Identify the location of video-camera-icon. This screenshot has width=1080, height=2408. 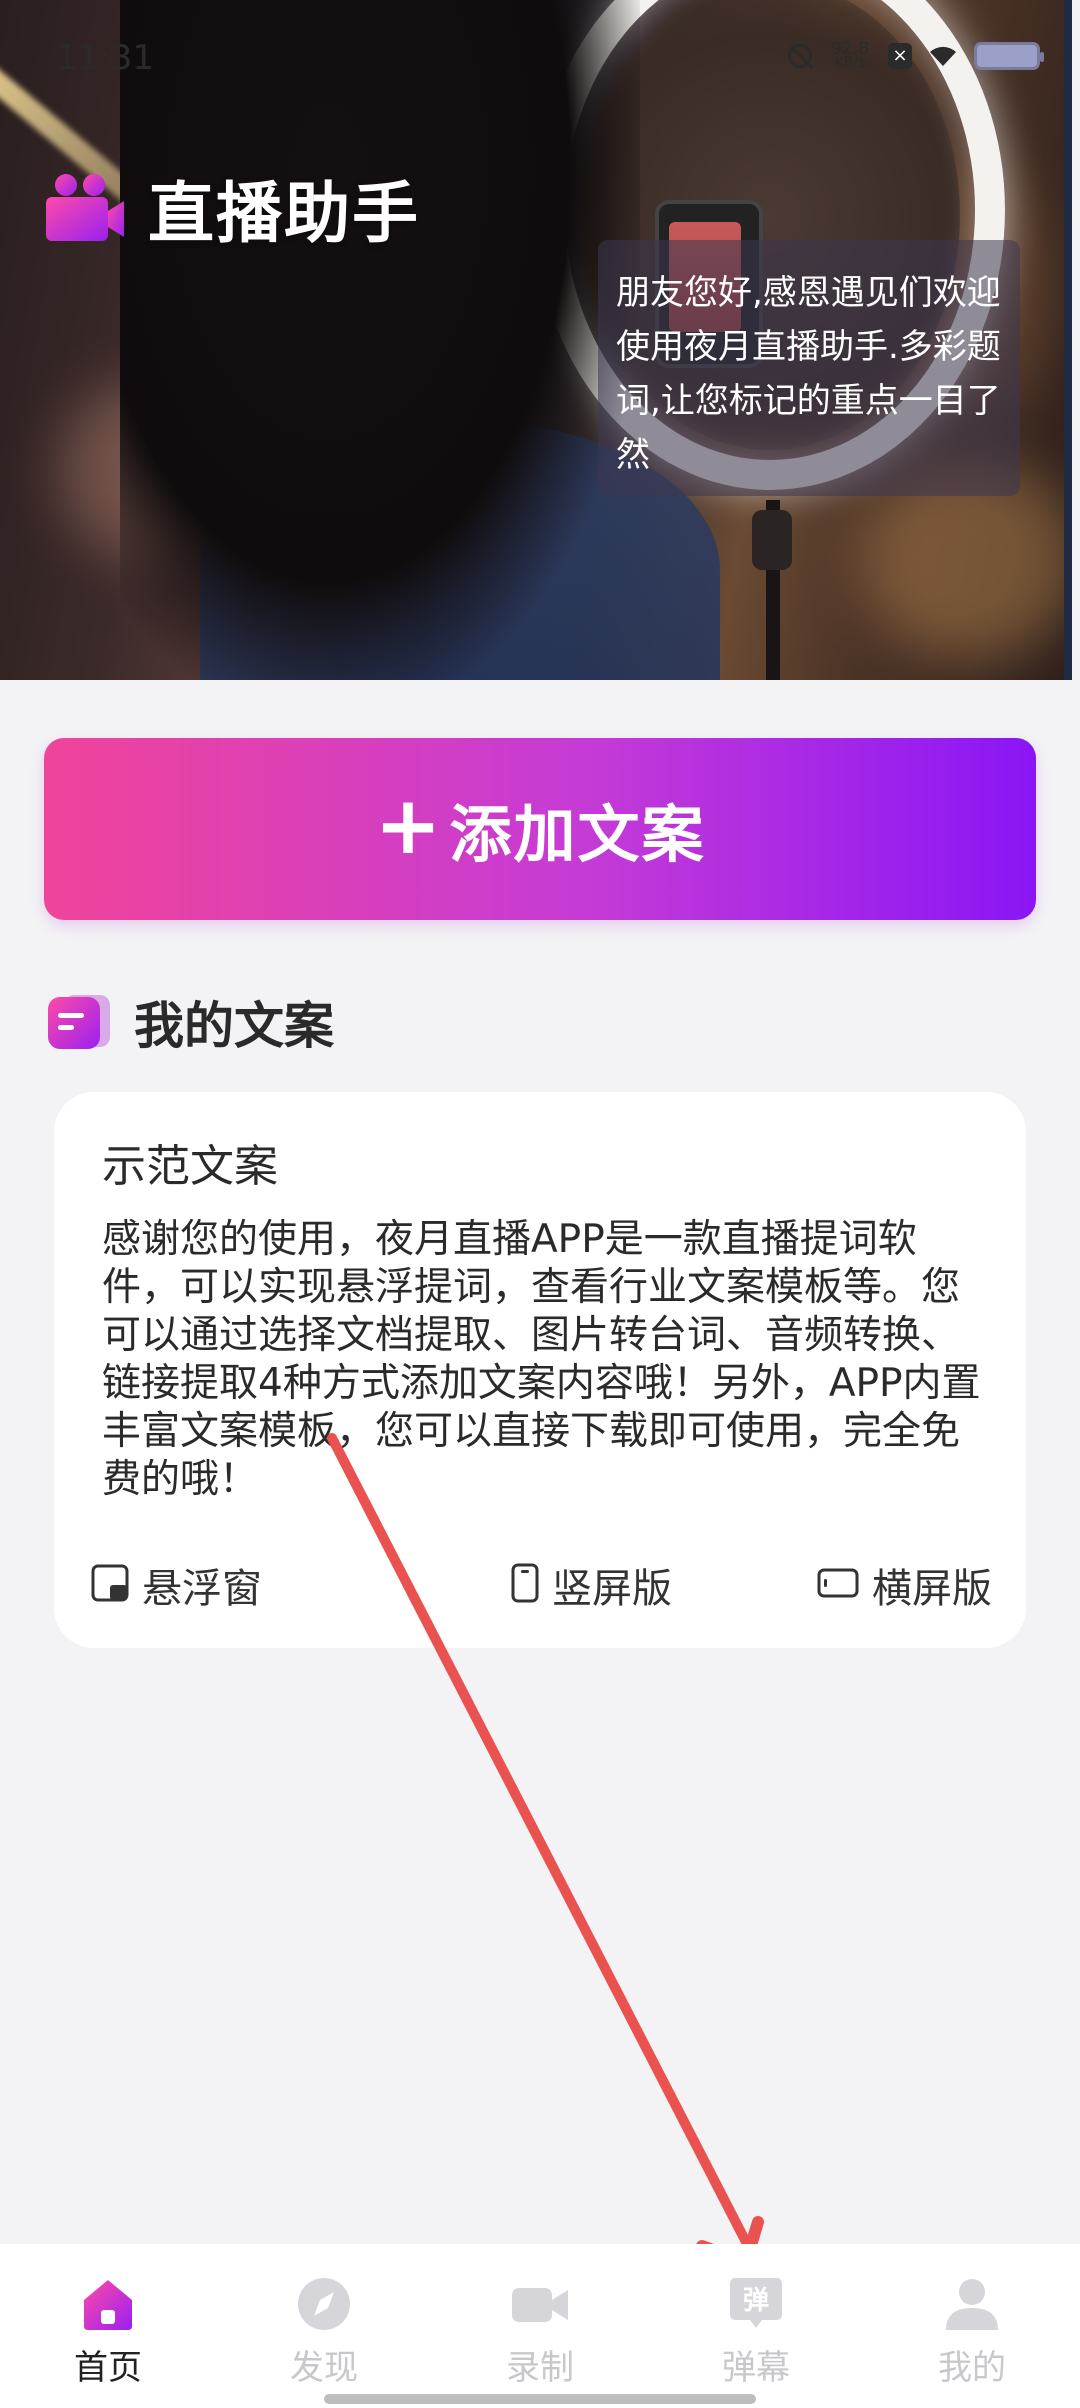
(540, 2304).